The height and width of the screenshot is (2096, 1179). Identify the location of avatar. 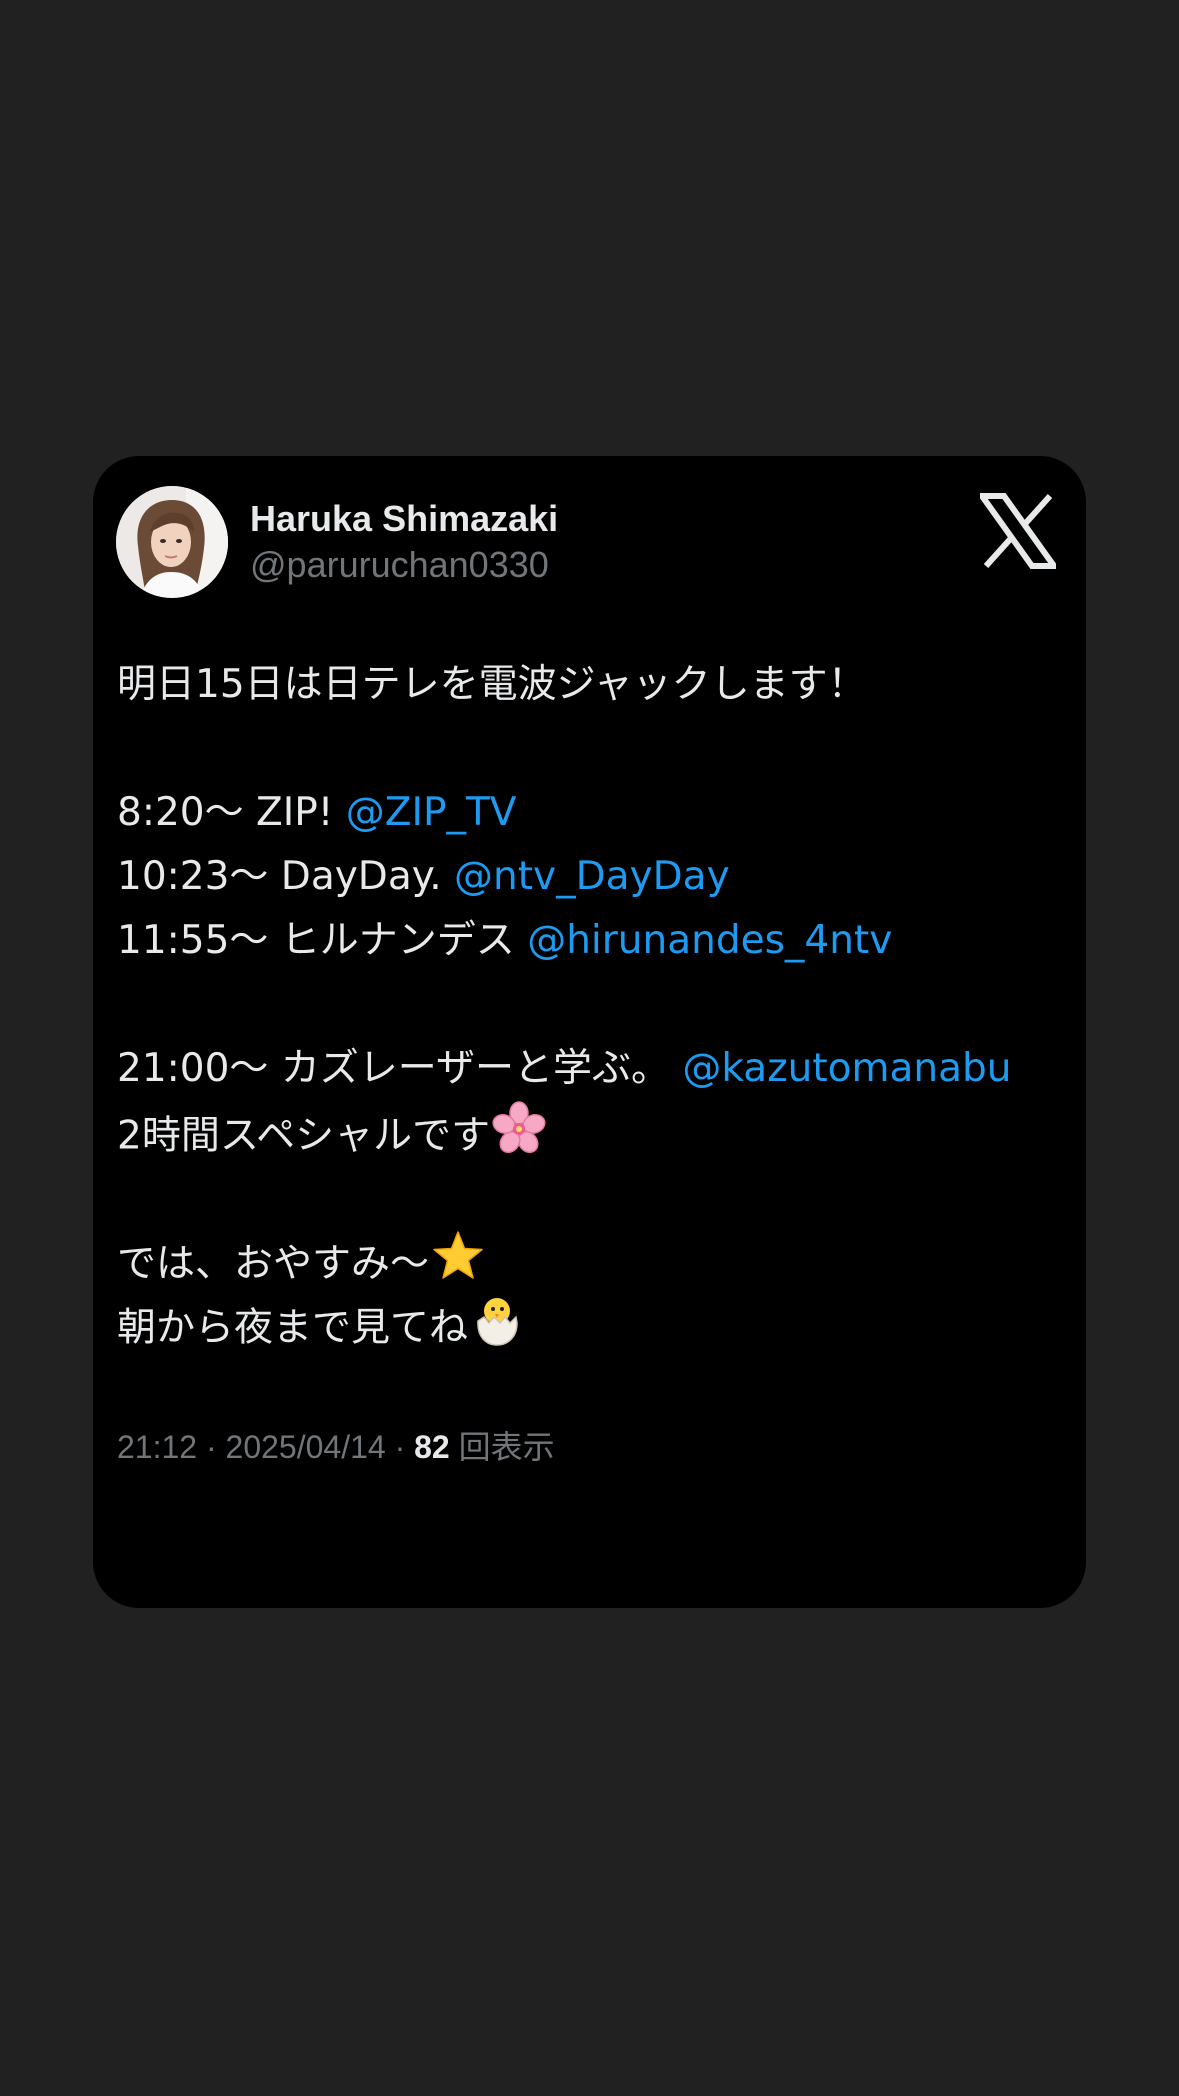
(172, 542).